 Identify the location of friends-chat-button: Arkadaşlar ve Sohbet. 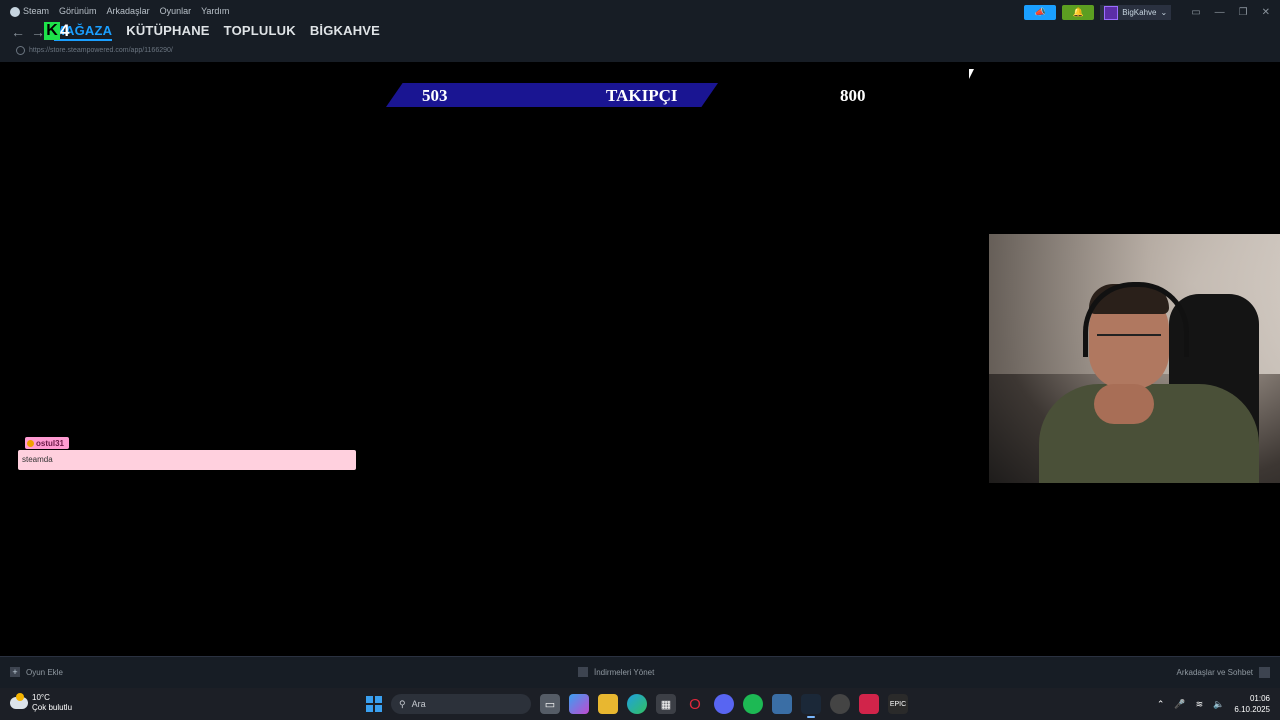
(1223, 672).